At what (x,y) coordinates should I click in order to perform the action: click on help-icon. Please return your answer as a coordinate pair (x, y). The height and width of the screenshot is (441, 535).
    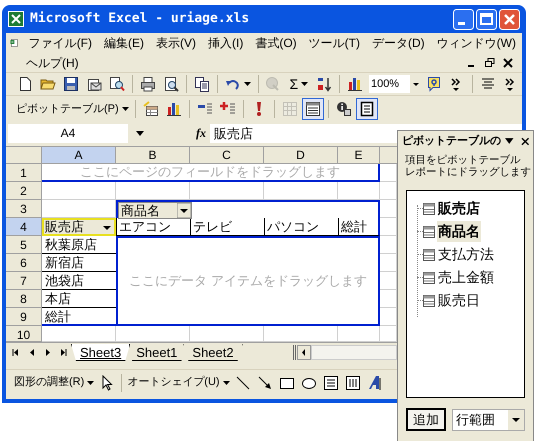
    Looking at the image, I should click on (434, 84).